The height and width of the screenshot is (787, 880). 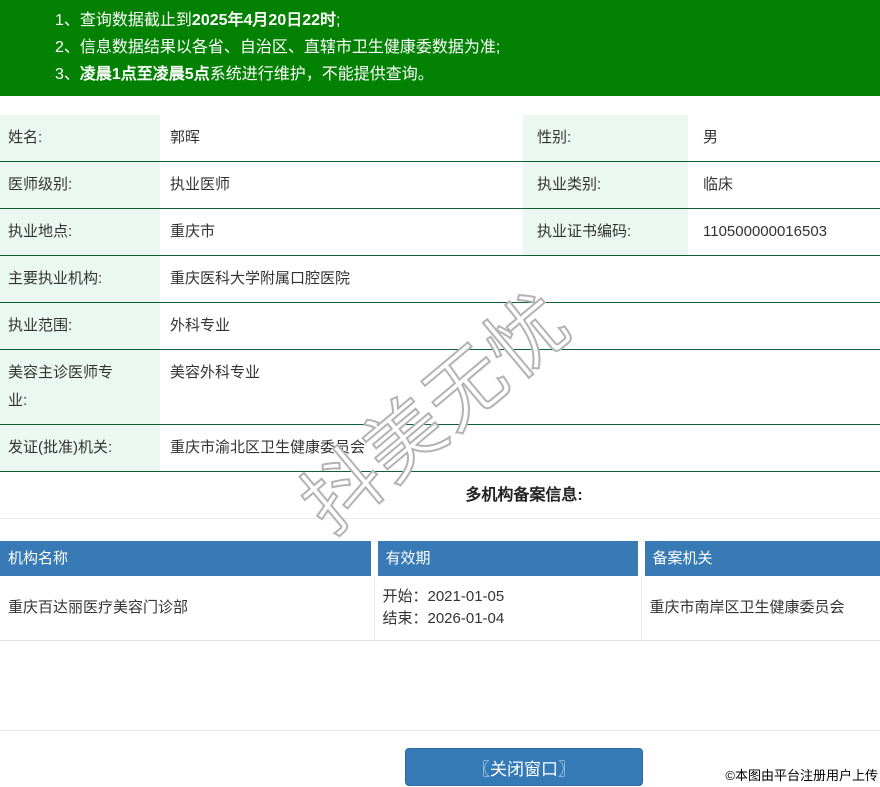 I want to click on filing-authority-header: 备案机关, so click(x=758, y=558).